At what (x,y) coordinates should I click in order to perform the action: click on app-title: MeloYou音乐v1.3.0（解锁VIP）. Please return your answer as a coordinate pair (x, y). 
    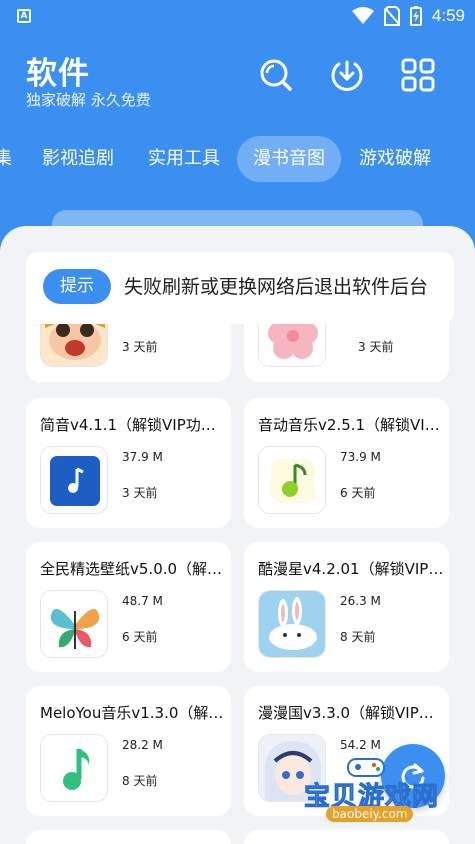
    Looking at the image, I should click on (135, 713).